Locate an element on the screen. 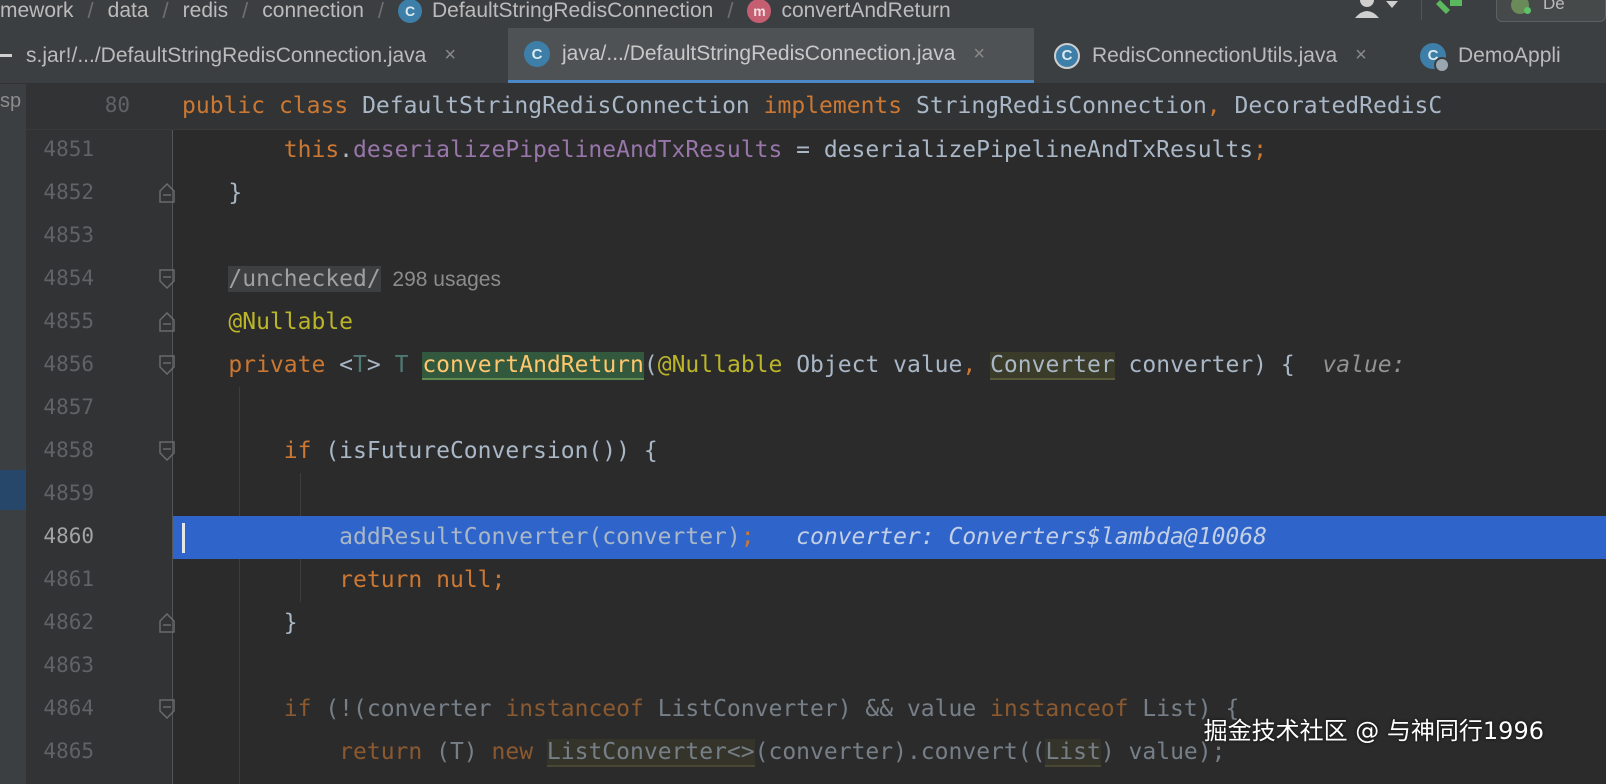 The height and width of the screenshot is (784, 1606). code-line-4858: if (isFutureConversion()) { is located at coordinates (889, 451).